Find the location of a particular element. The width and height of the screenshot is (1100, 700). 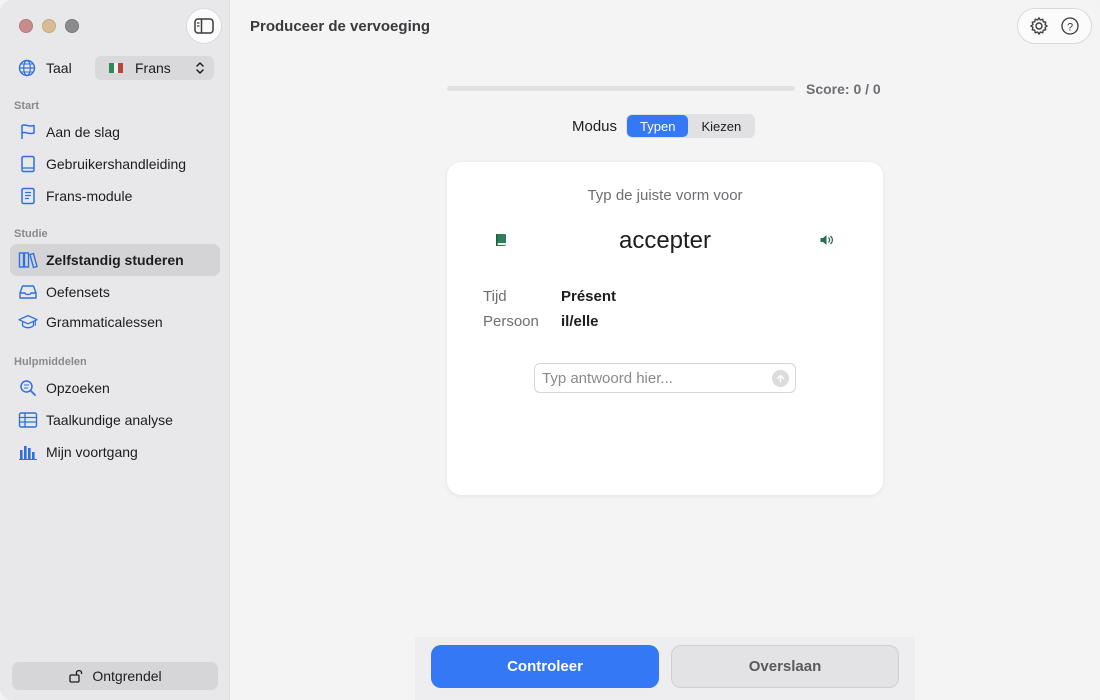

sidebar-item-label: Gebruikershandleiding is located at coordinates (116, 164).